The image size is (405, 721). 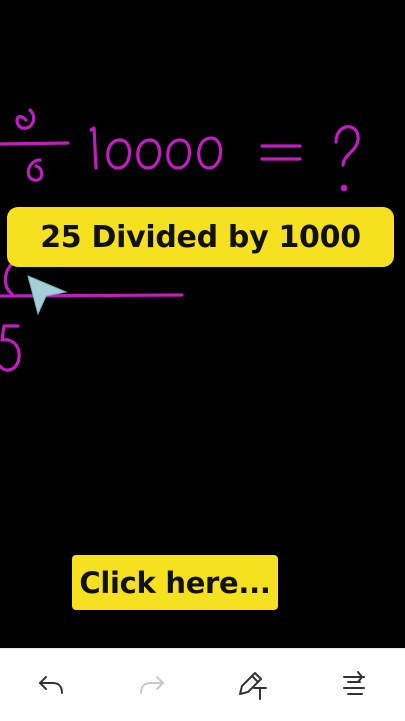 I want to click on redo-button, so click(x=152, y=685).